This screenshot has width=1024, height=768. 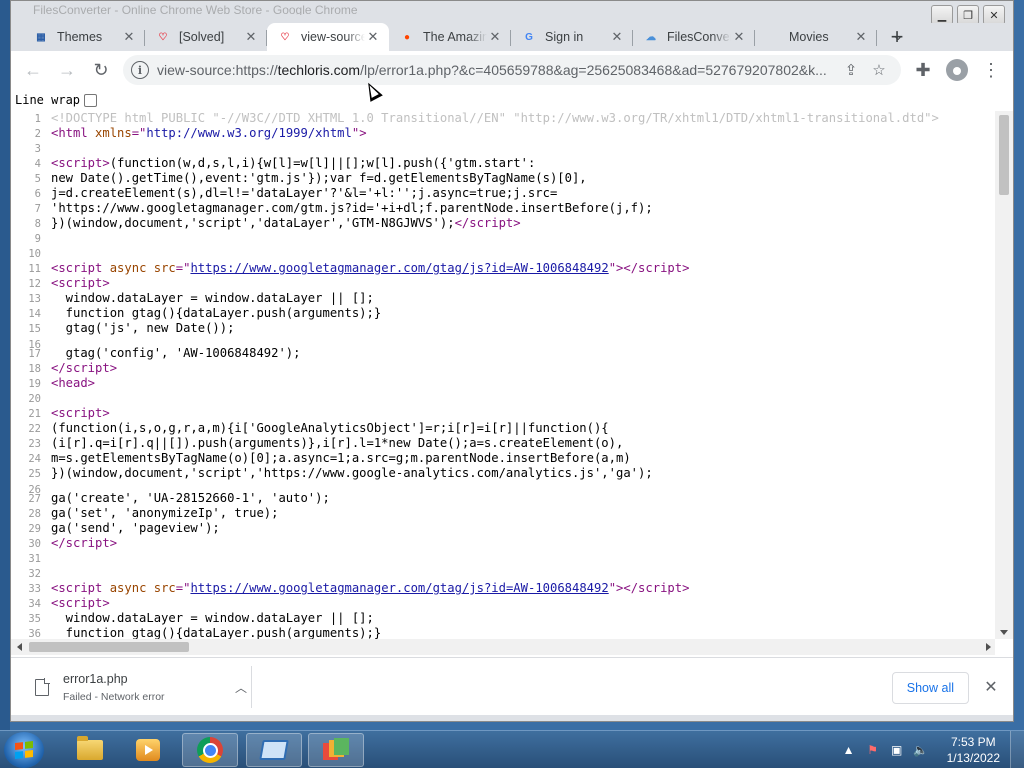 What do you see at coordinates (694, 37) in the screenshot?
I see `tab-6: ☁ FilesConverter✕` at bounding box center [694, 37].